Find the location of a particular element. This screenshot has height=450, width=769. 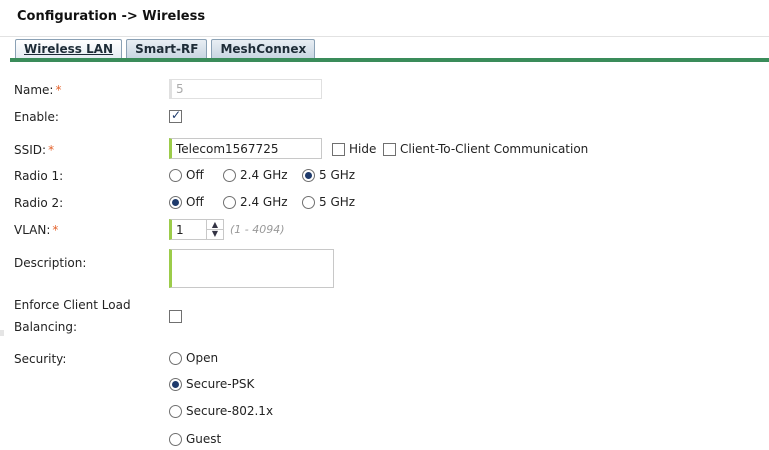

radio2-5ghz-label: 5 GHz is located at coordinates (337, 202).